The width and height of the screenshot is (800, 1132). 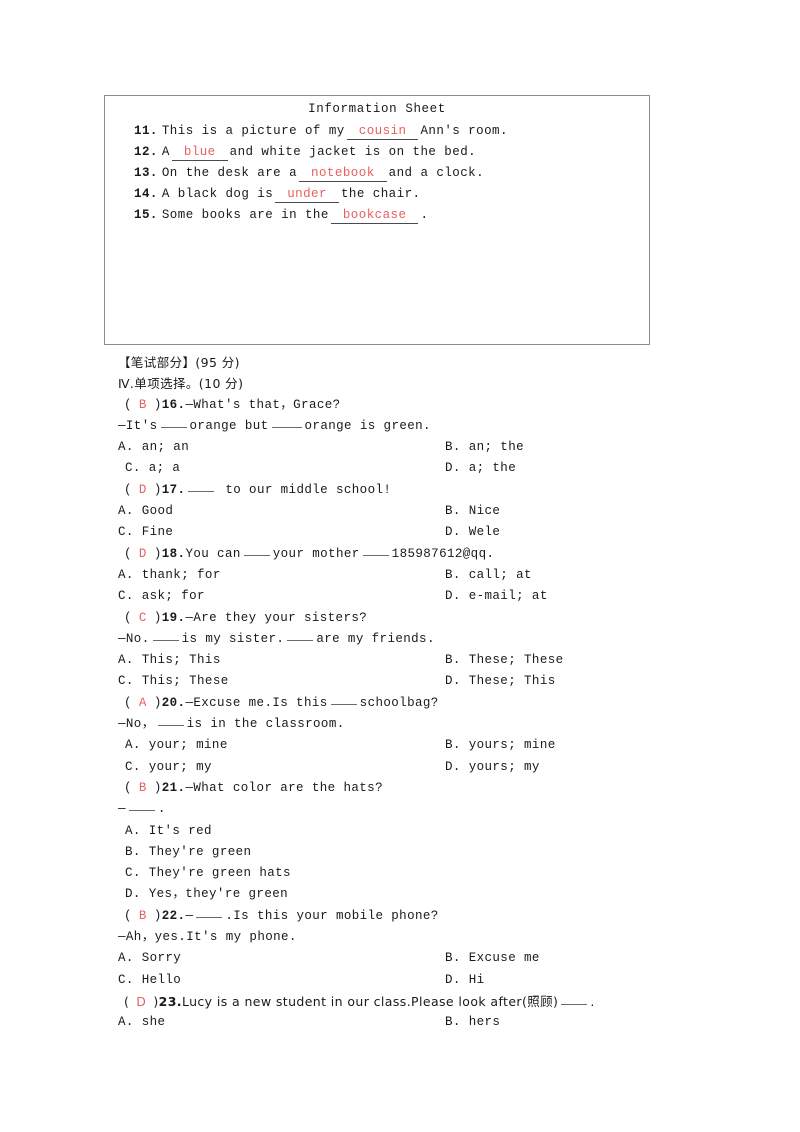 What do you see at coordinates (173, 553) in the screenshot?
I see `question-number: 18.` at bounding box center [173, 553].